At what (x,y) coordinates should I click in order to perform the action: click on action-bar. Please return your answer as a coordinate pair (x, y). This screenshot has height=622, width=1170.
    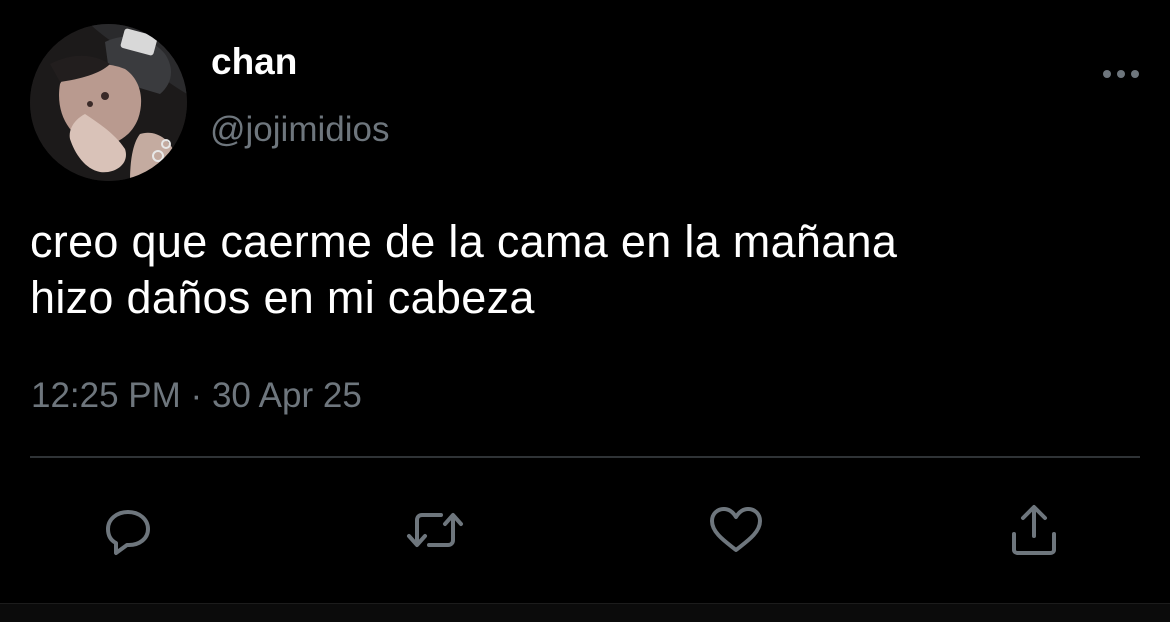
    Looking at the image, I should click on (585, 530).